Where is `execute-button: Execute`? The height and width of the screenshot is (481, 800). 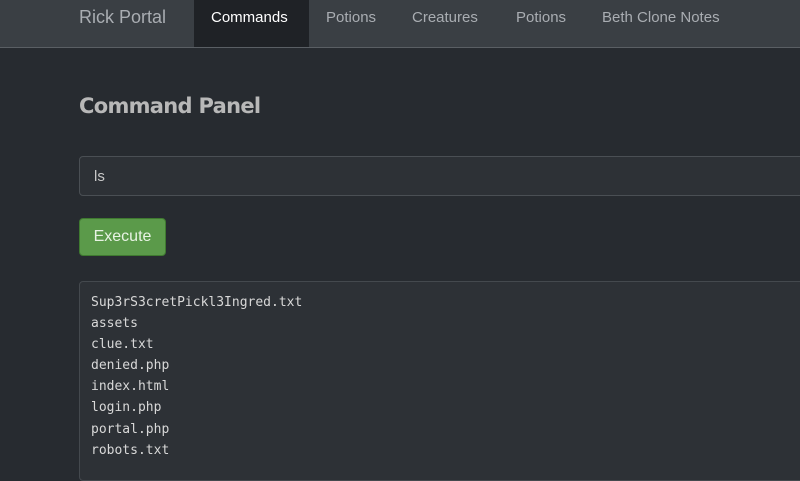 execute-button: Execute is located at coordinates (122, 237).